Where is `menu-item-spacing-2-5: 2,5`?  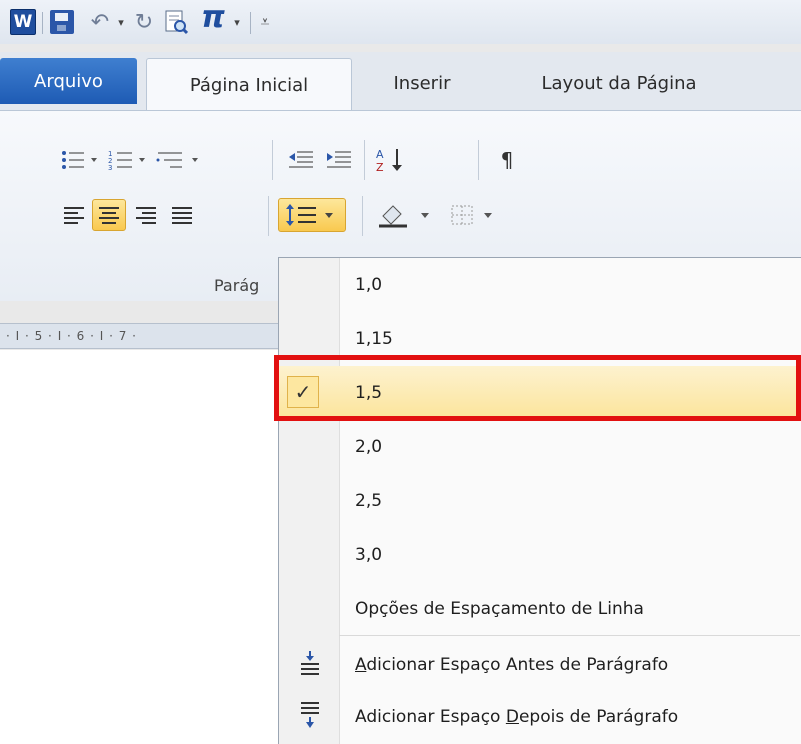
menu-item-spacing-2-5: 2,5 is located at coordinates (539, 501).